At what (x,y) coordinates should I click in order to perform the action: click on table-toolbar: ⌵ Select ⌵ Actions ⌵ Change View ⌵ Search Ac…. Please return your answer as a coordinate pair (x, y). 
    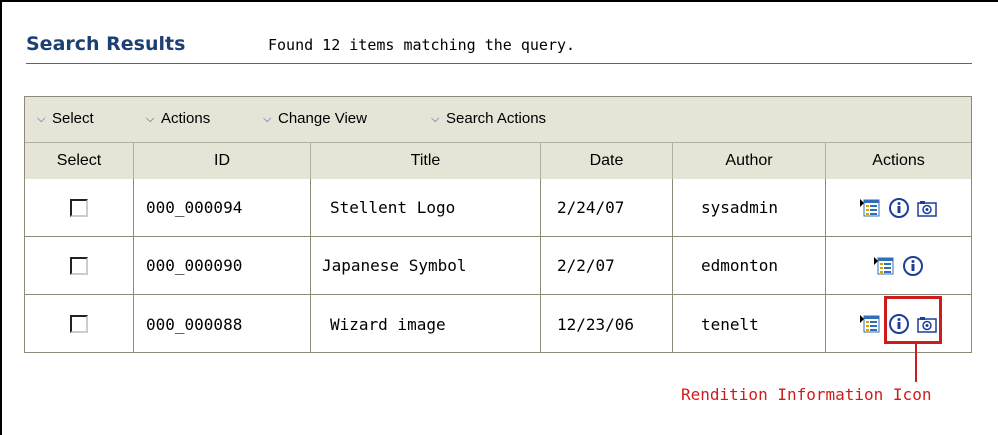
    Looking at the image, I should click on (498, 120).